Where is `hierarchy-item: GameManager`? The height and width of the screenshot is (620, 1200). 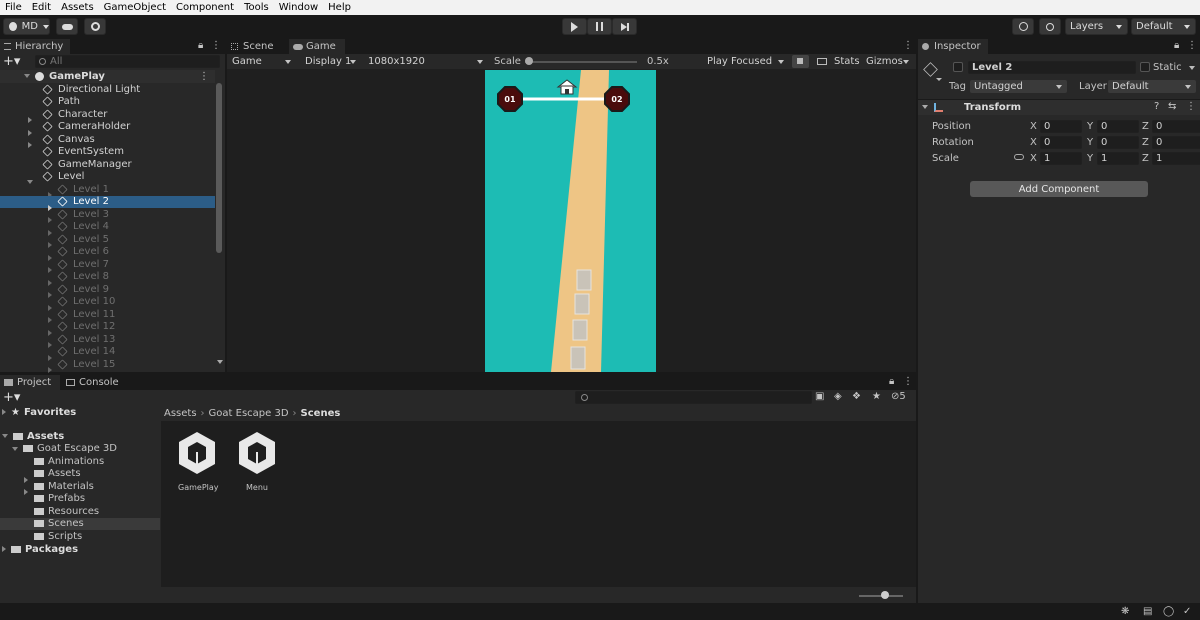 hierarchy-item: GameManager is located at coordinates (107, 164).